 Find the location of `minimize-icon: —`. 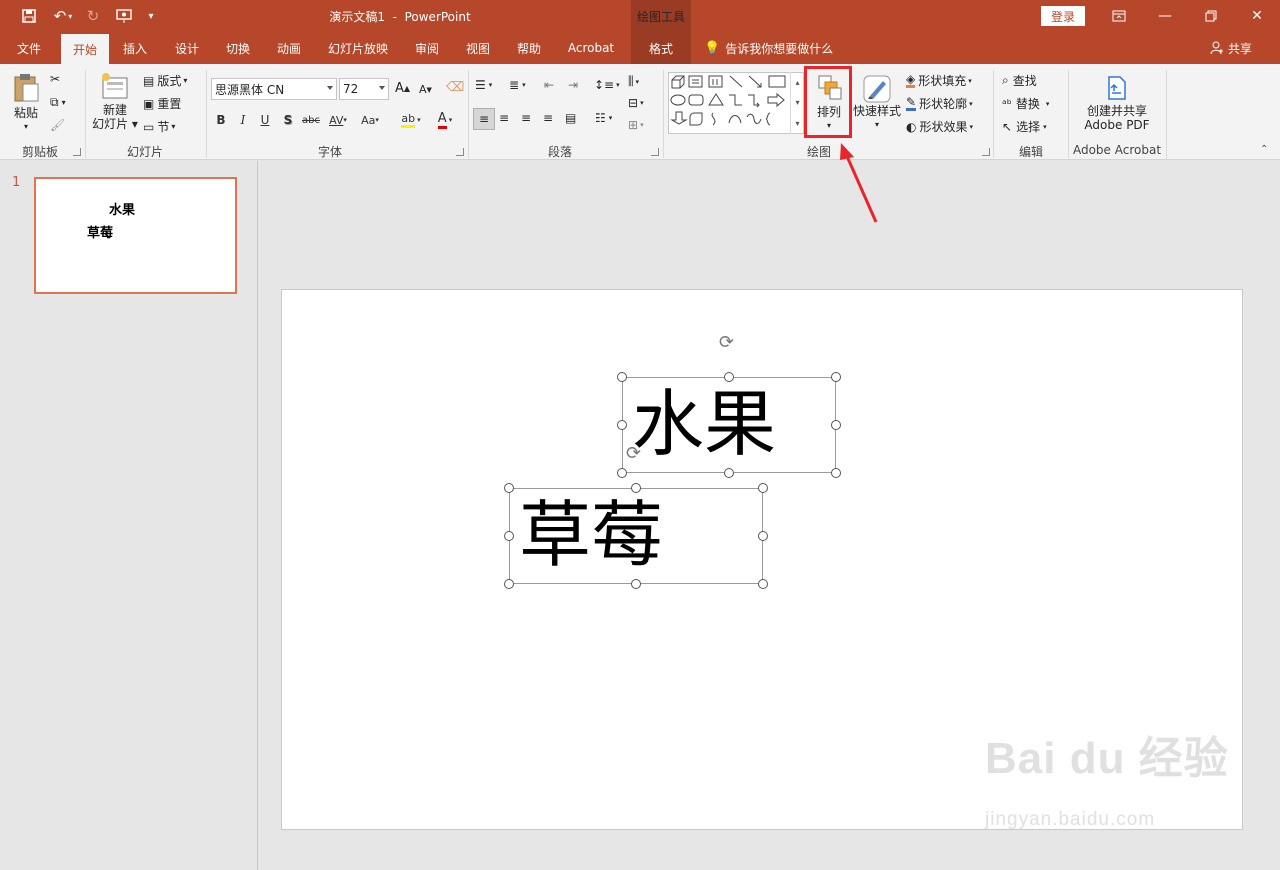

minimize-icon: — is located at coordinates (1165, 16).